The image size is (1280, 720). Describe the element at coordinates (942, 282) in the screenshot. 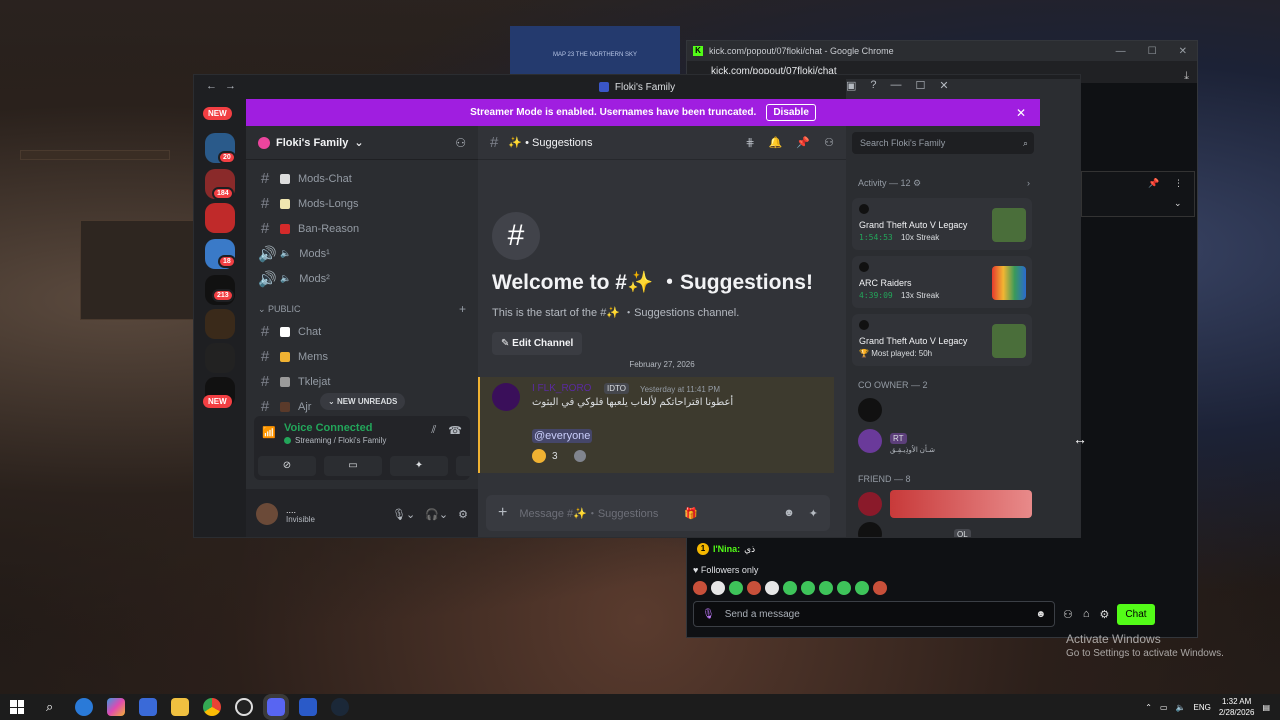

I see `activity-card: ARC Raiders 4:39:09 13x Streak` at that location.